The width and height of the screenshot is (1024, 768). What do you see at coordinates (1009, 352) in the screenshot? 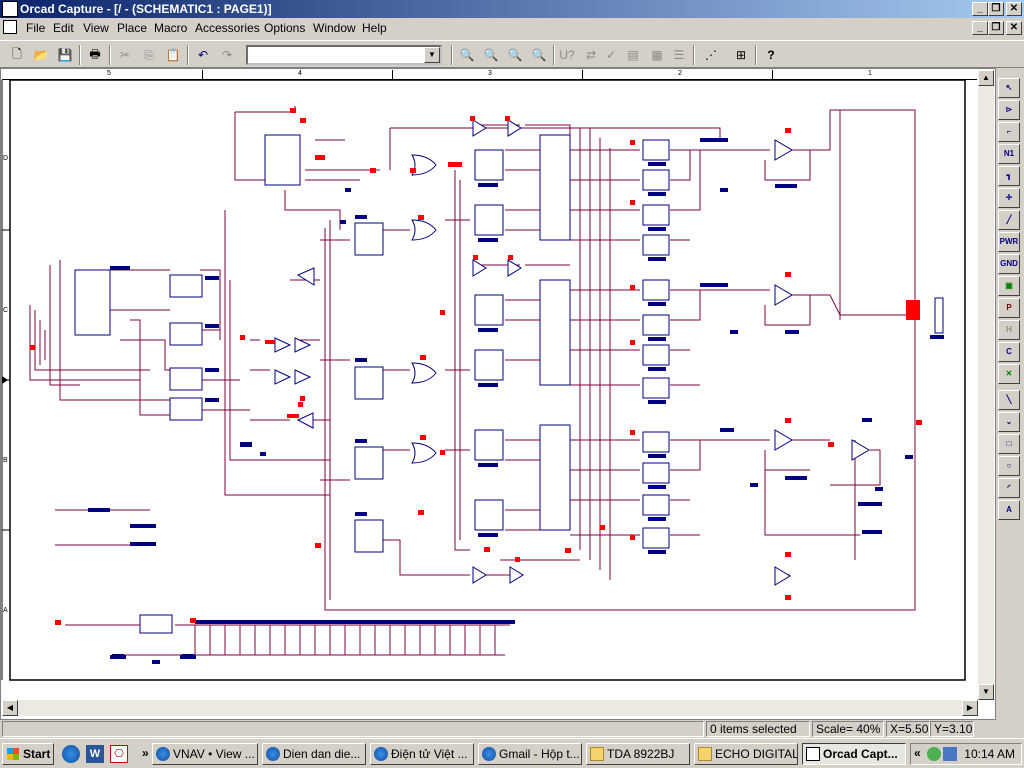
I see `place-off-page-icon: C` at bounding box center [1009, 352].